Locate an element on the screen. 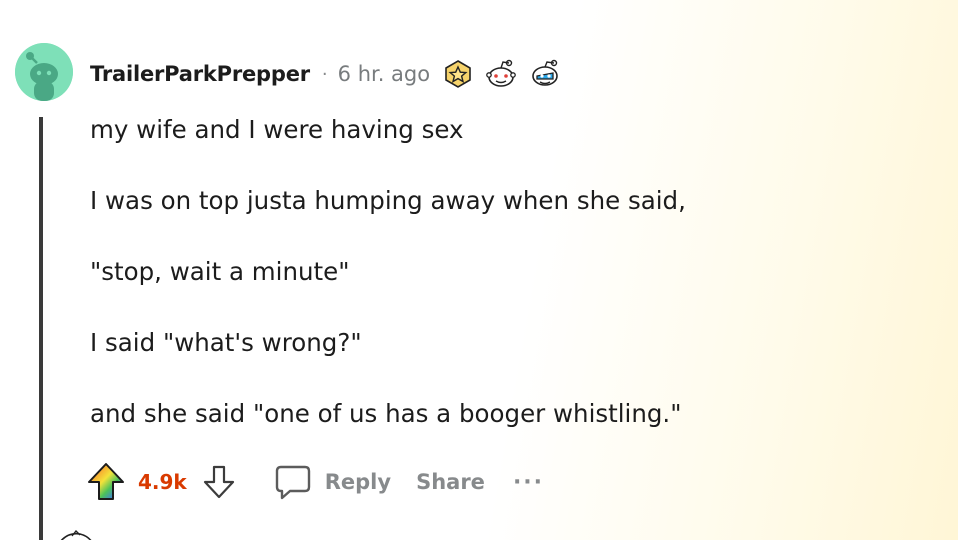 The height and width of the screenshot is (540, 958). wholesome-award-icon is located at coordinates (501, 74).